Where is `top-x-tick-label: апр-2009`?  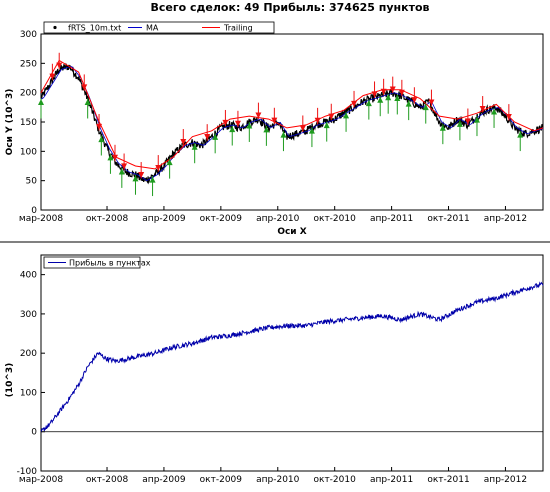 top-x-tick-label: апр-2009 is located at coordinates (164, 219).